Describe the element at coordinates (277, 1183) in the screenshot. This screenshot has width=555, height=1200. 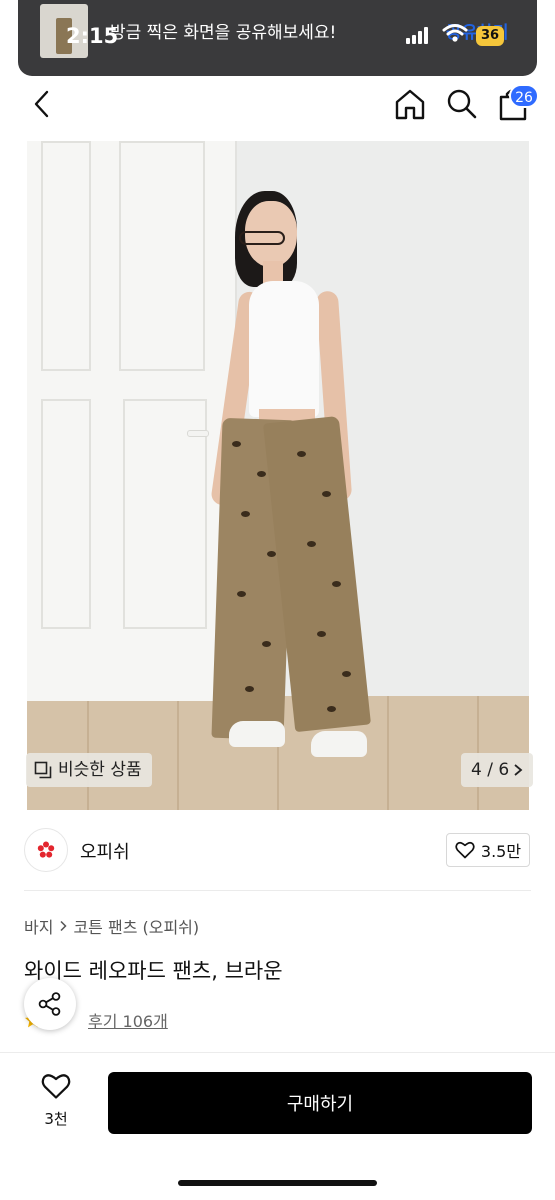
I see `home-indicator` at that location.